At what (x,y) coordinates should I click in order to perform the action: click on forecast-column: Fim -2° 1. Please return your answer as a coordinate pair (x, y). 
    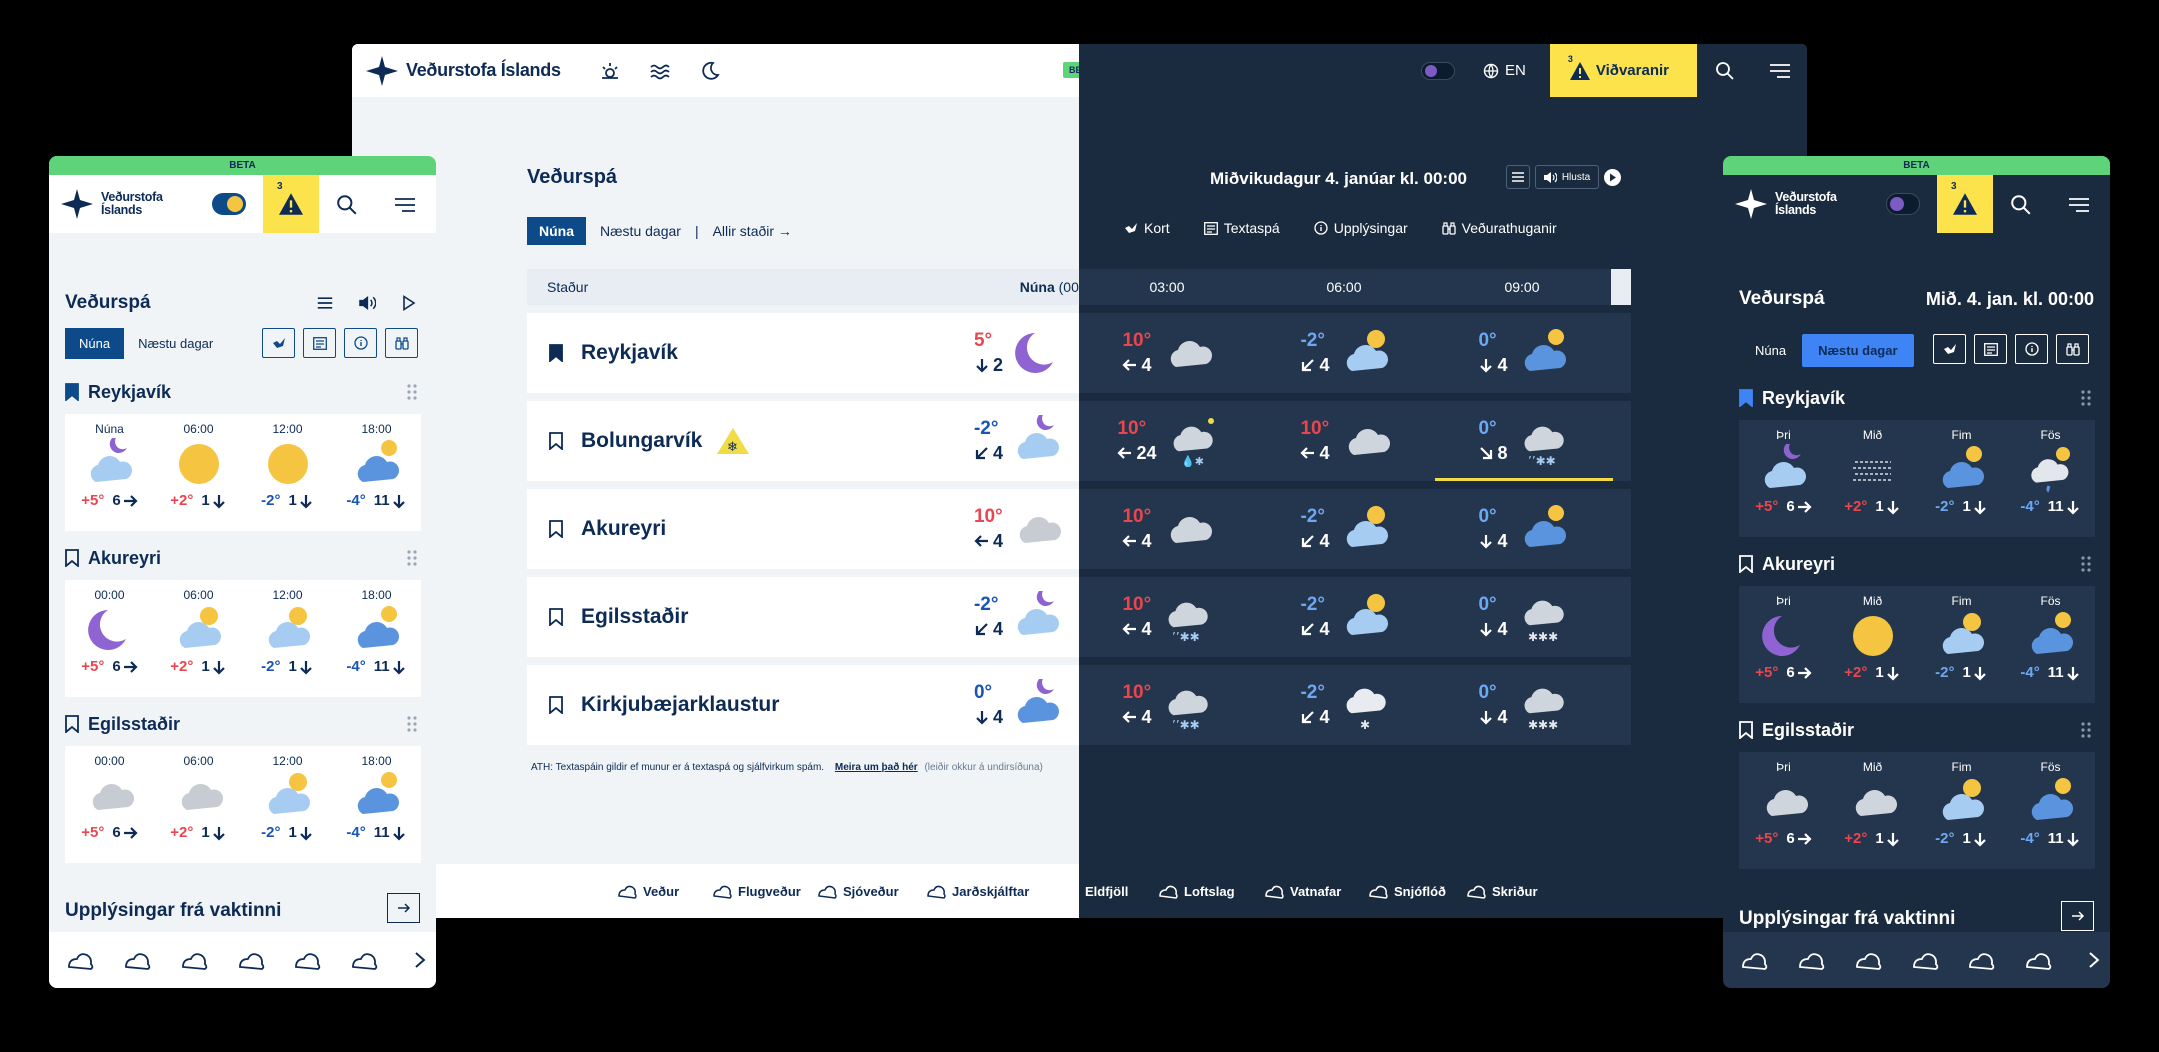
    Looking at the image, I should click on (1962, 482).